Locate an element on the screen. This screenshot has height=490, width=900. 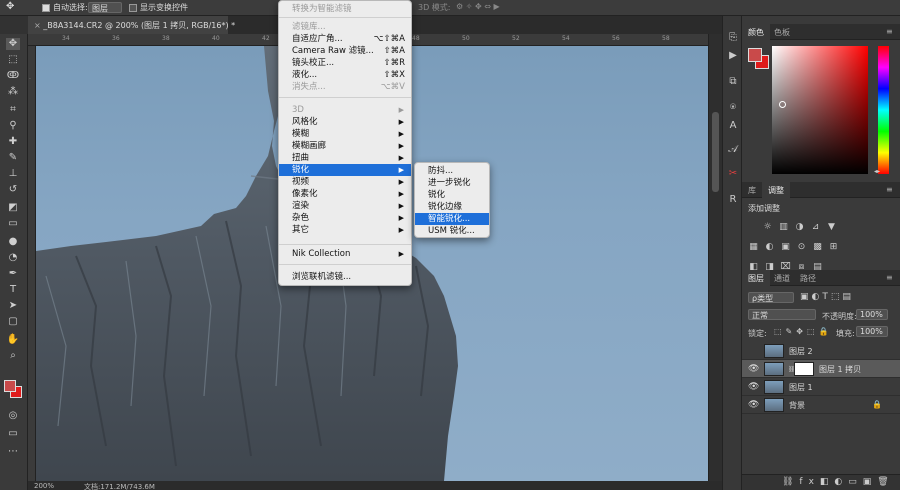
tool-presets-icon: ✂ is located at coordinates (733, 174).